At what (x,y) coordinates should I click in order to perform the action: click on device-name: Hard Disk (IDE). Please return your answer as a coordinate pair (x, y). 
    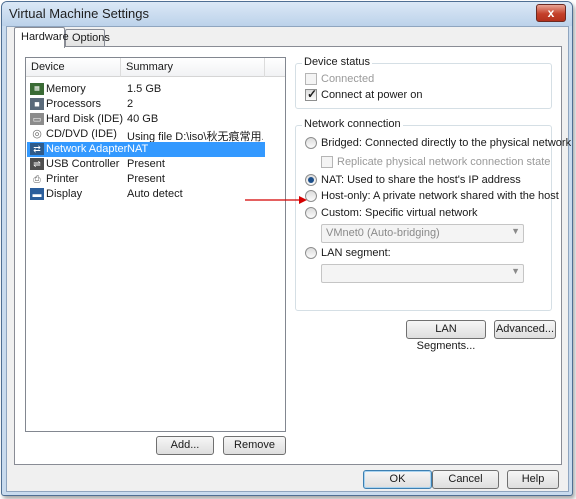
    Looking at the image, I should click on (85, 119).